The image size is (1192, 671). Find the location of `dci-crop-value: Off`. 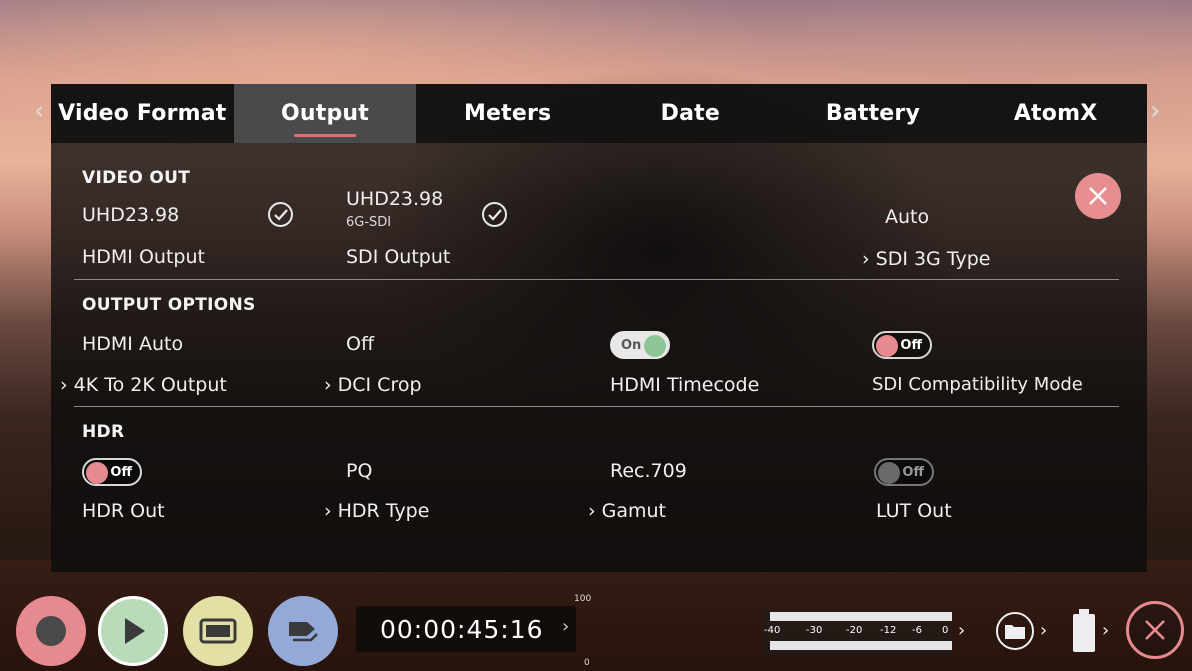

dci-crop-value: Off is located at coordinates (360, 344).